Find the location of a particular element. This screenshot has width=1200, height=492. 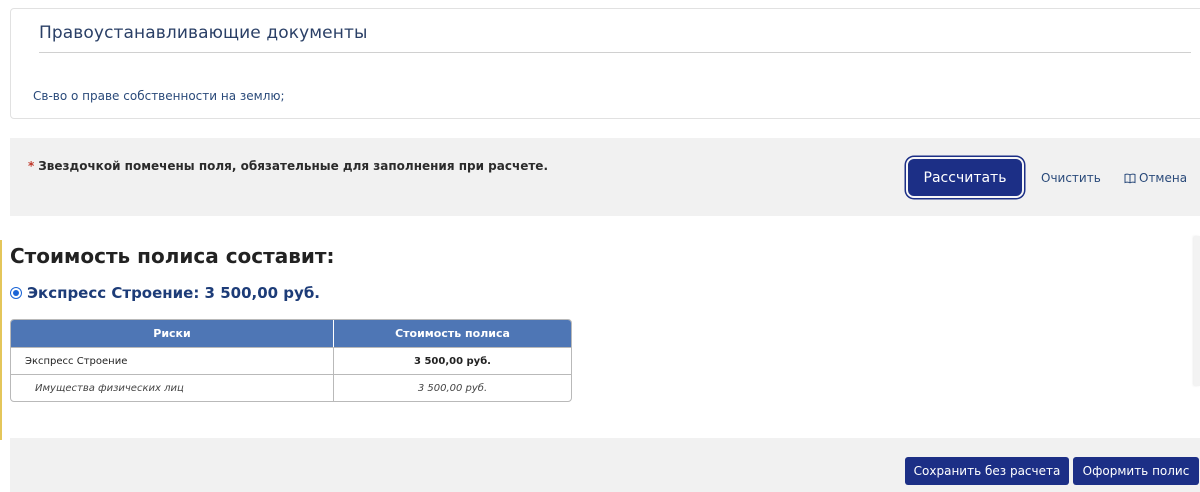

program-option-label: Экспресс Строение: 3 500,00 руб. is located at coordinates (173, 293).